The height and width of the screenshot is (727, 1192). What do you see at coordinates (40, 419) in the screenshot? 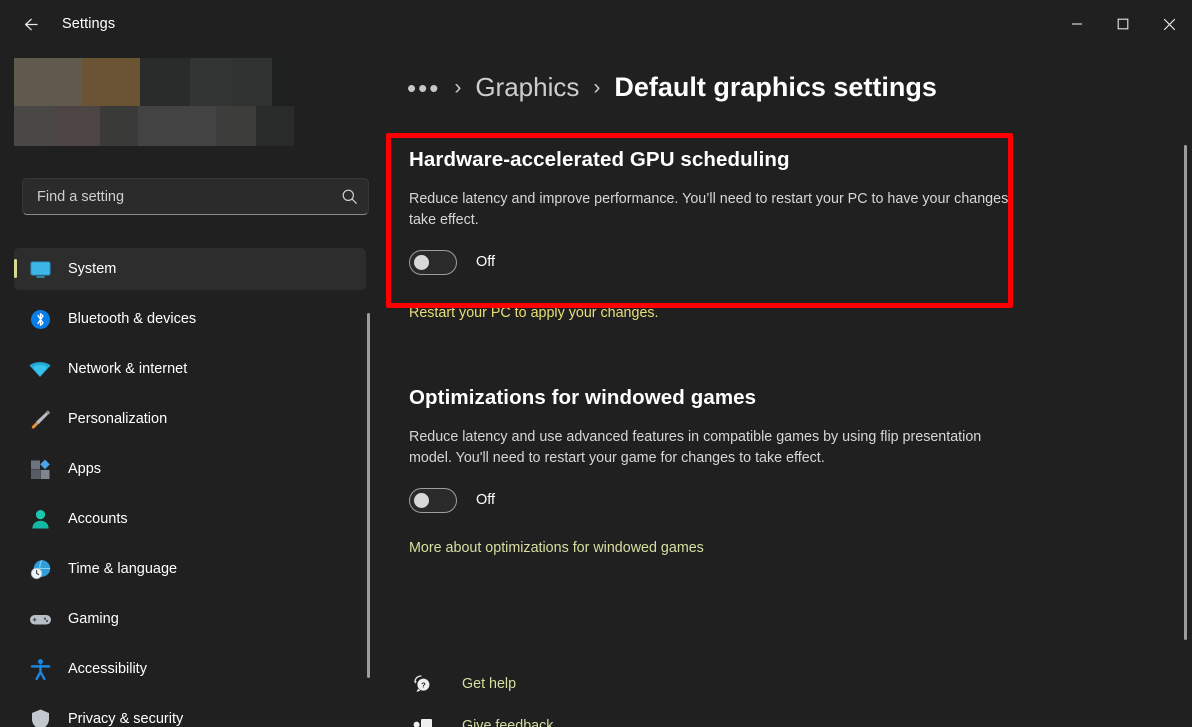
I see `paintbrush-icon` at bounding box center [40, 419].